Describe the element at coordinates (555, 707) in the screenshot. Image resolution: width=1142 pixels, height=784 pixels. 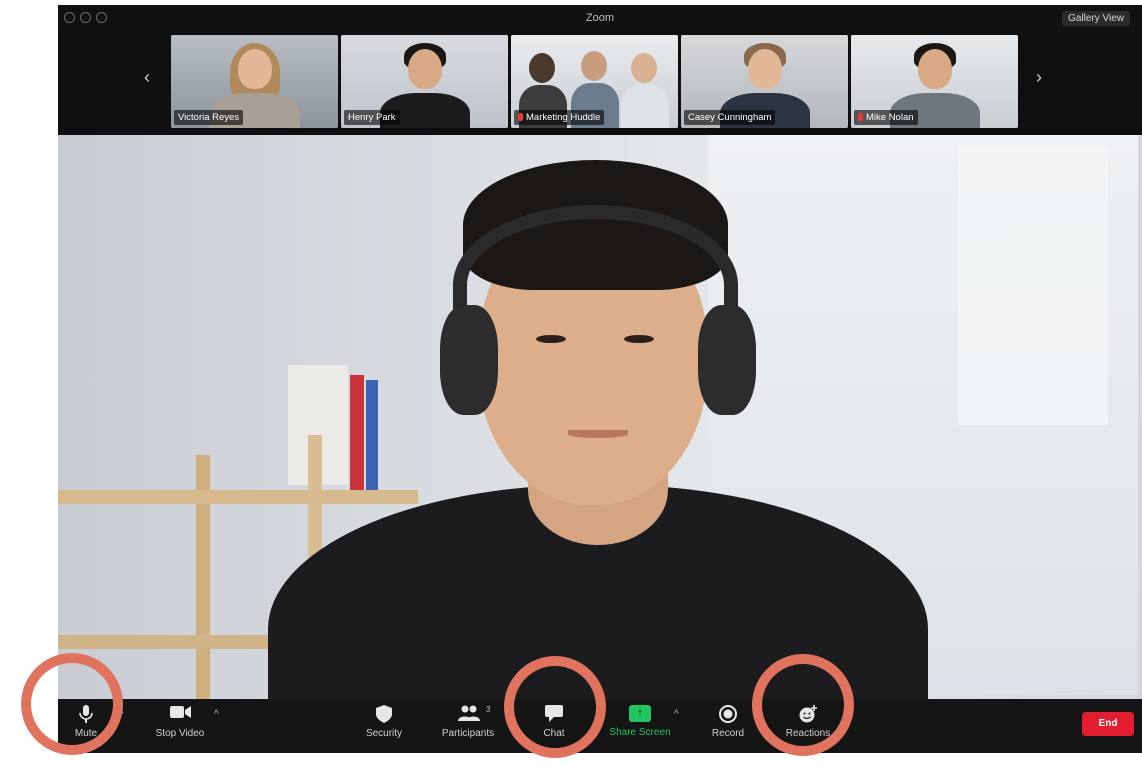
I see `annotation-circle-chat` at that location.